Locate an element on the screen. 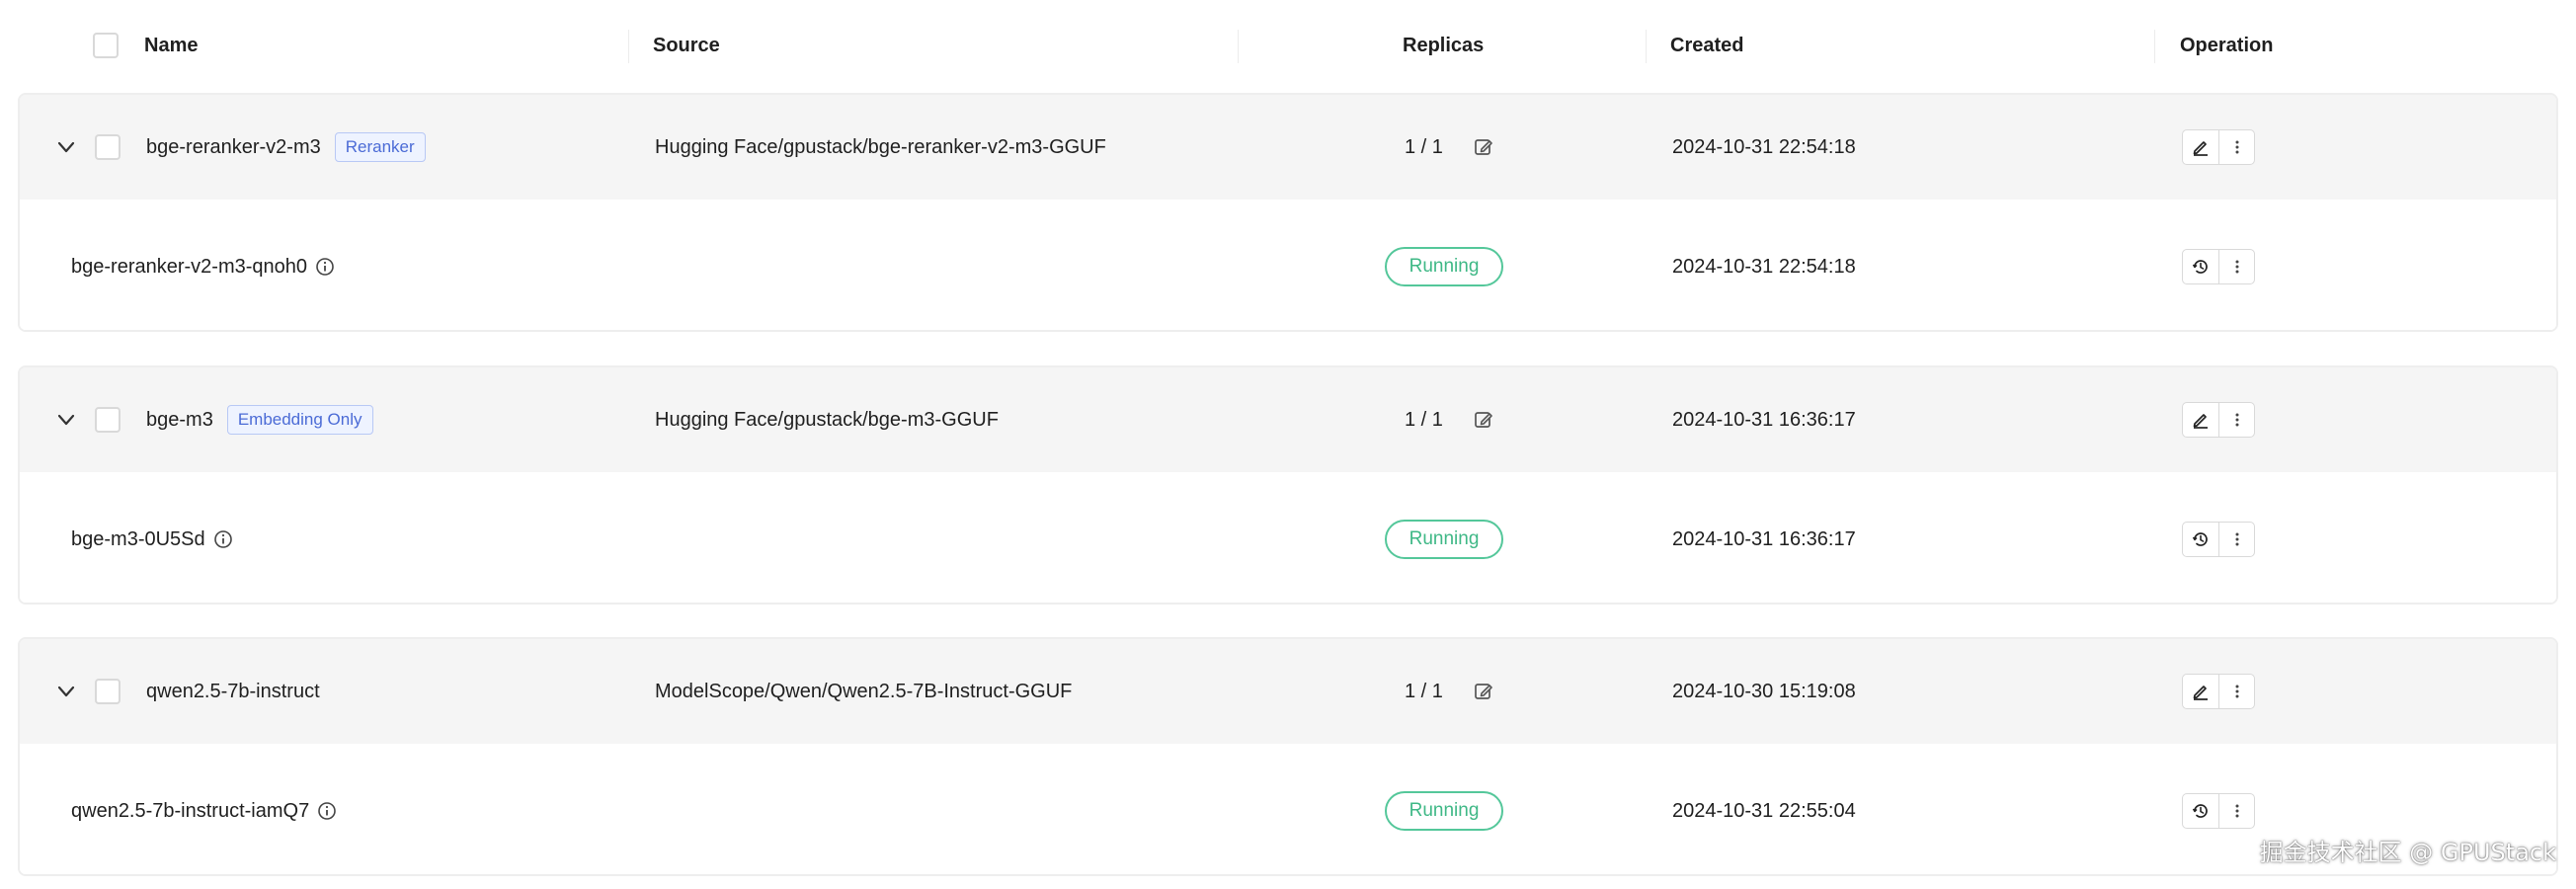 The image size is (2576, 889). instance-name-cell: qwen2.5-7b-instruct-iamQ7 is located at coordinates (204, 809).